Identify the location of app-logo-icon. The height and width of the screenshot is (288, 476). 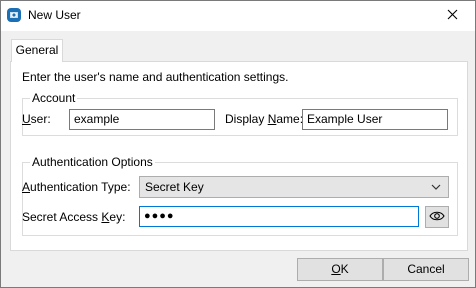
(14, 15).